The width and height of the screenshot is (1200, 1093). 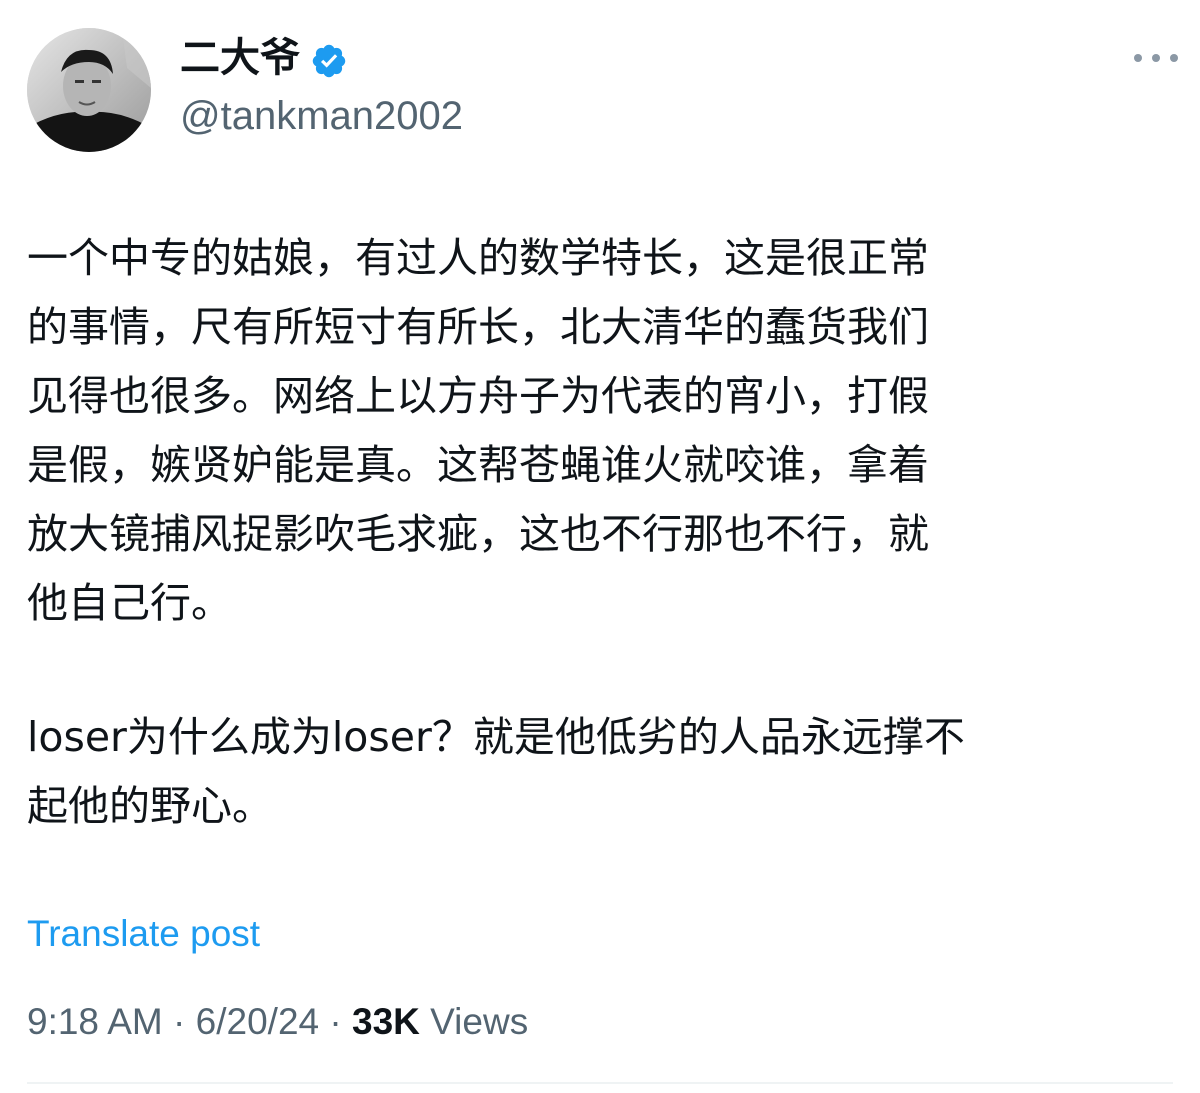 I want to click on post-metadata: 9:18 AM · 6/20/24 · 33K Views, so click(x=277, y=1022).